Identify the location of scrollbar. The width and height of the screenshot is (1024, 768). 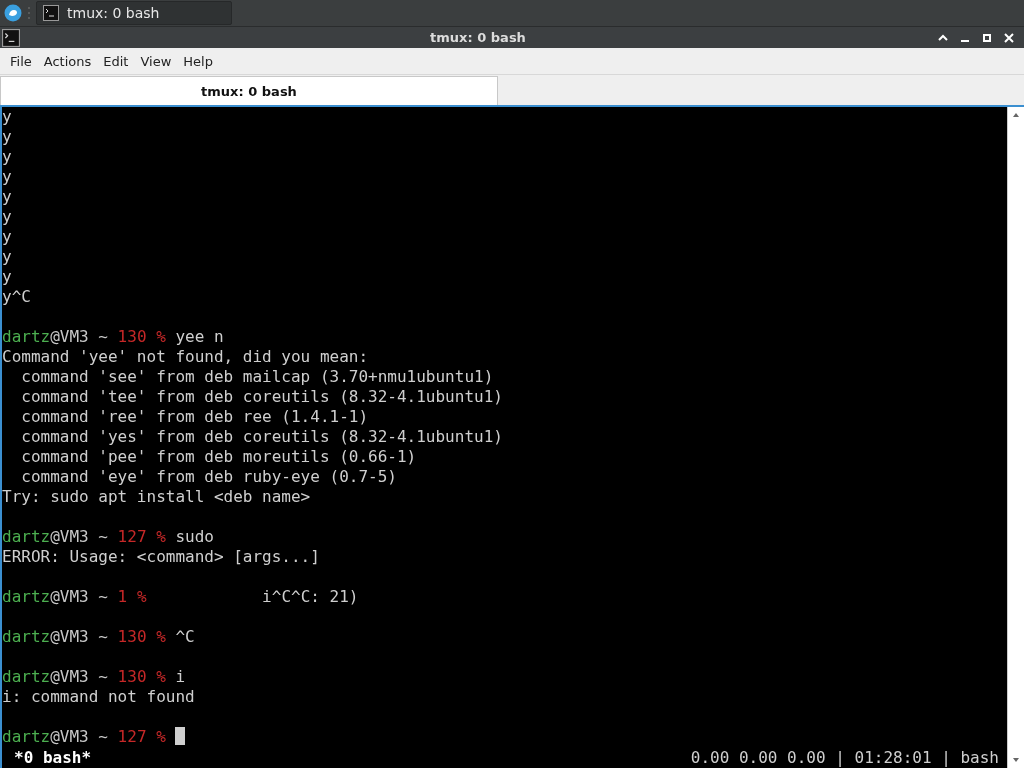
(1015, 437).